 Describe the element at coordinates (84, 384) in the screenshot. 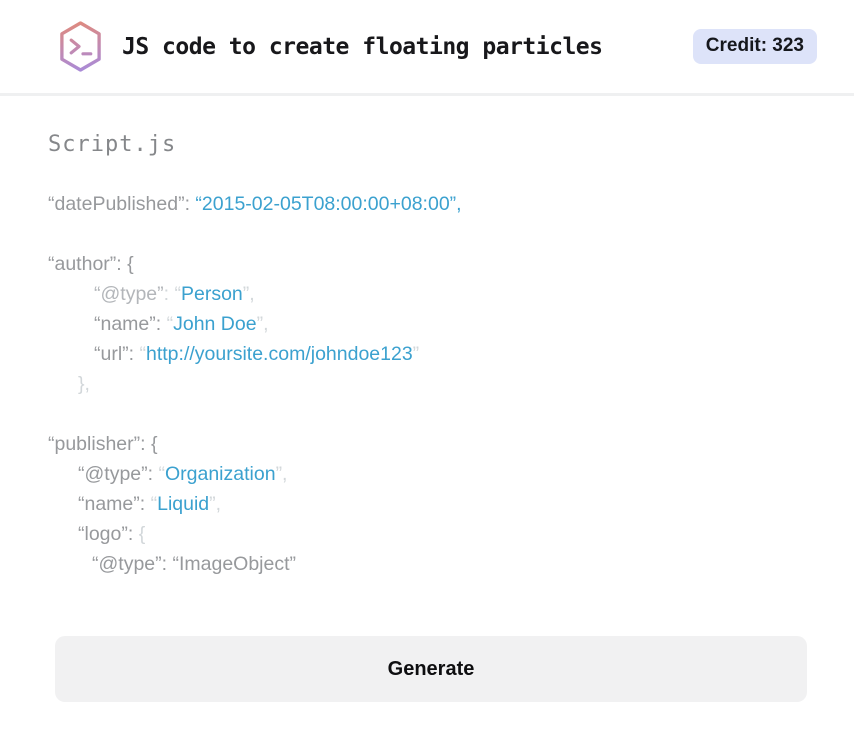

I see `code-token-punct_light: },` at that location.